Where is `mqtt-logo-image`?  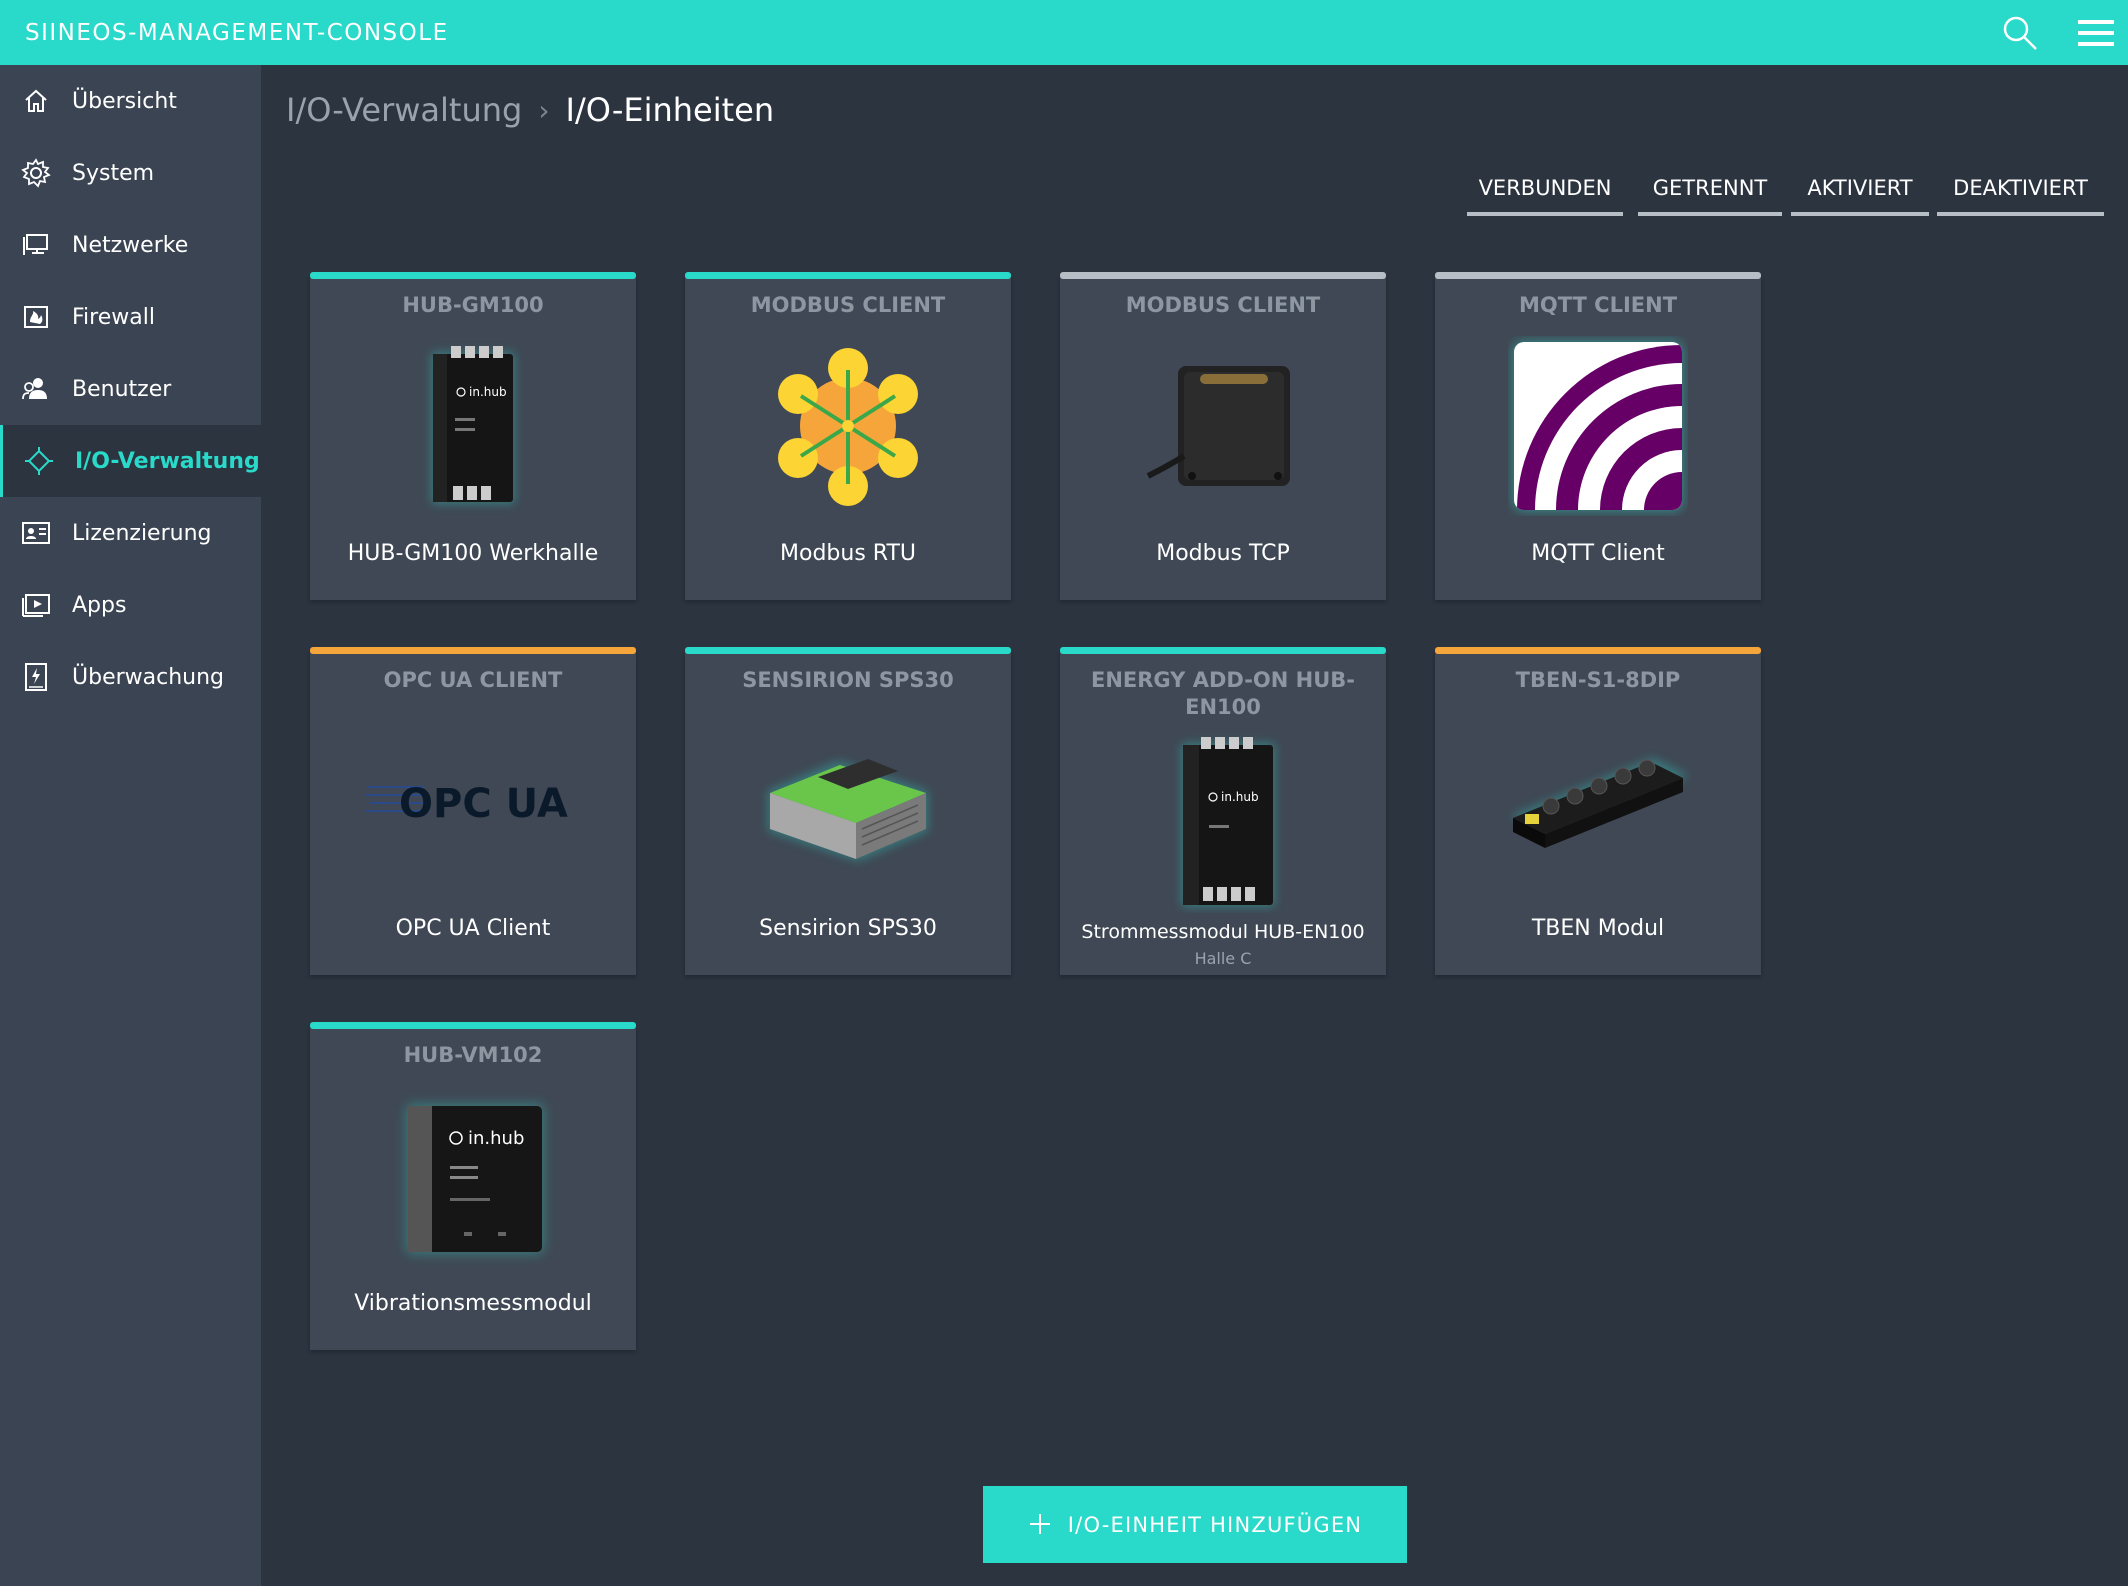
mqtt-logo-image is located at coordinates (1598, 426).